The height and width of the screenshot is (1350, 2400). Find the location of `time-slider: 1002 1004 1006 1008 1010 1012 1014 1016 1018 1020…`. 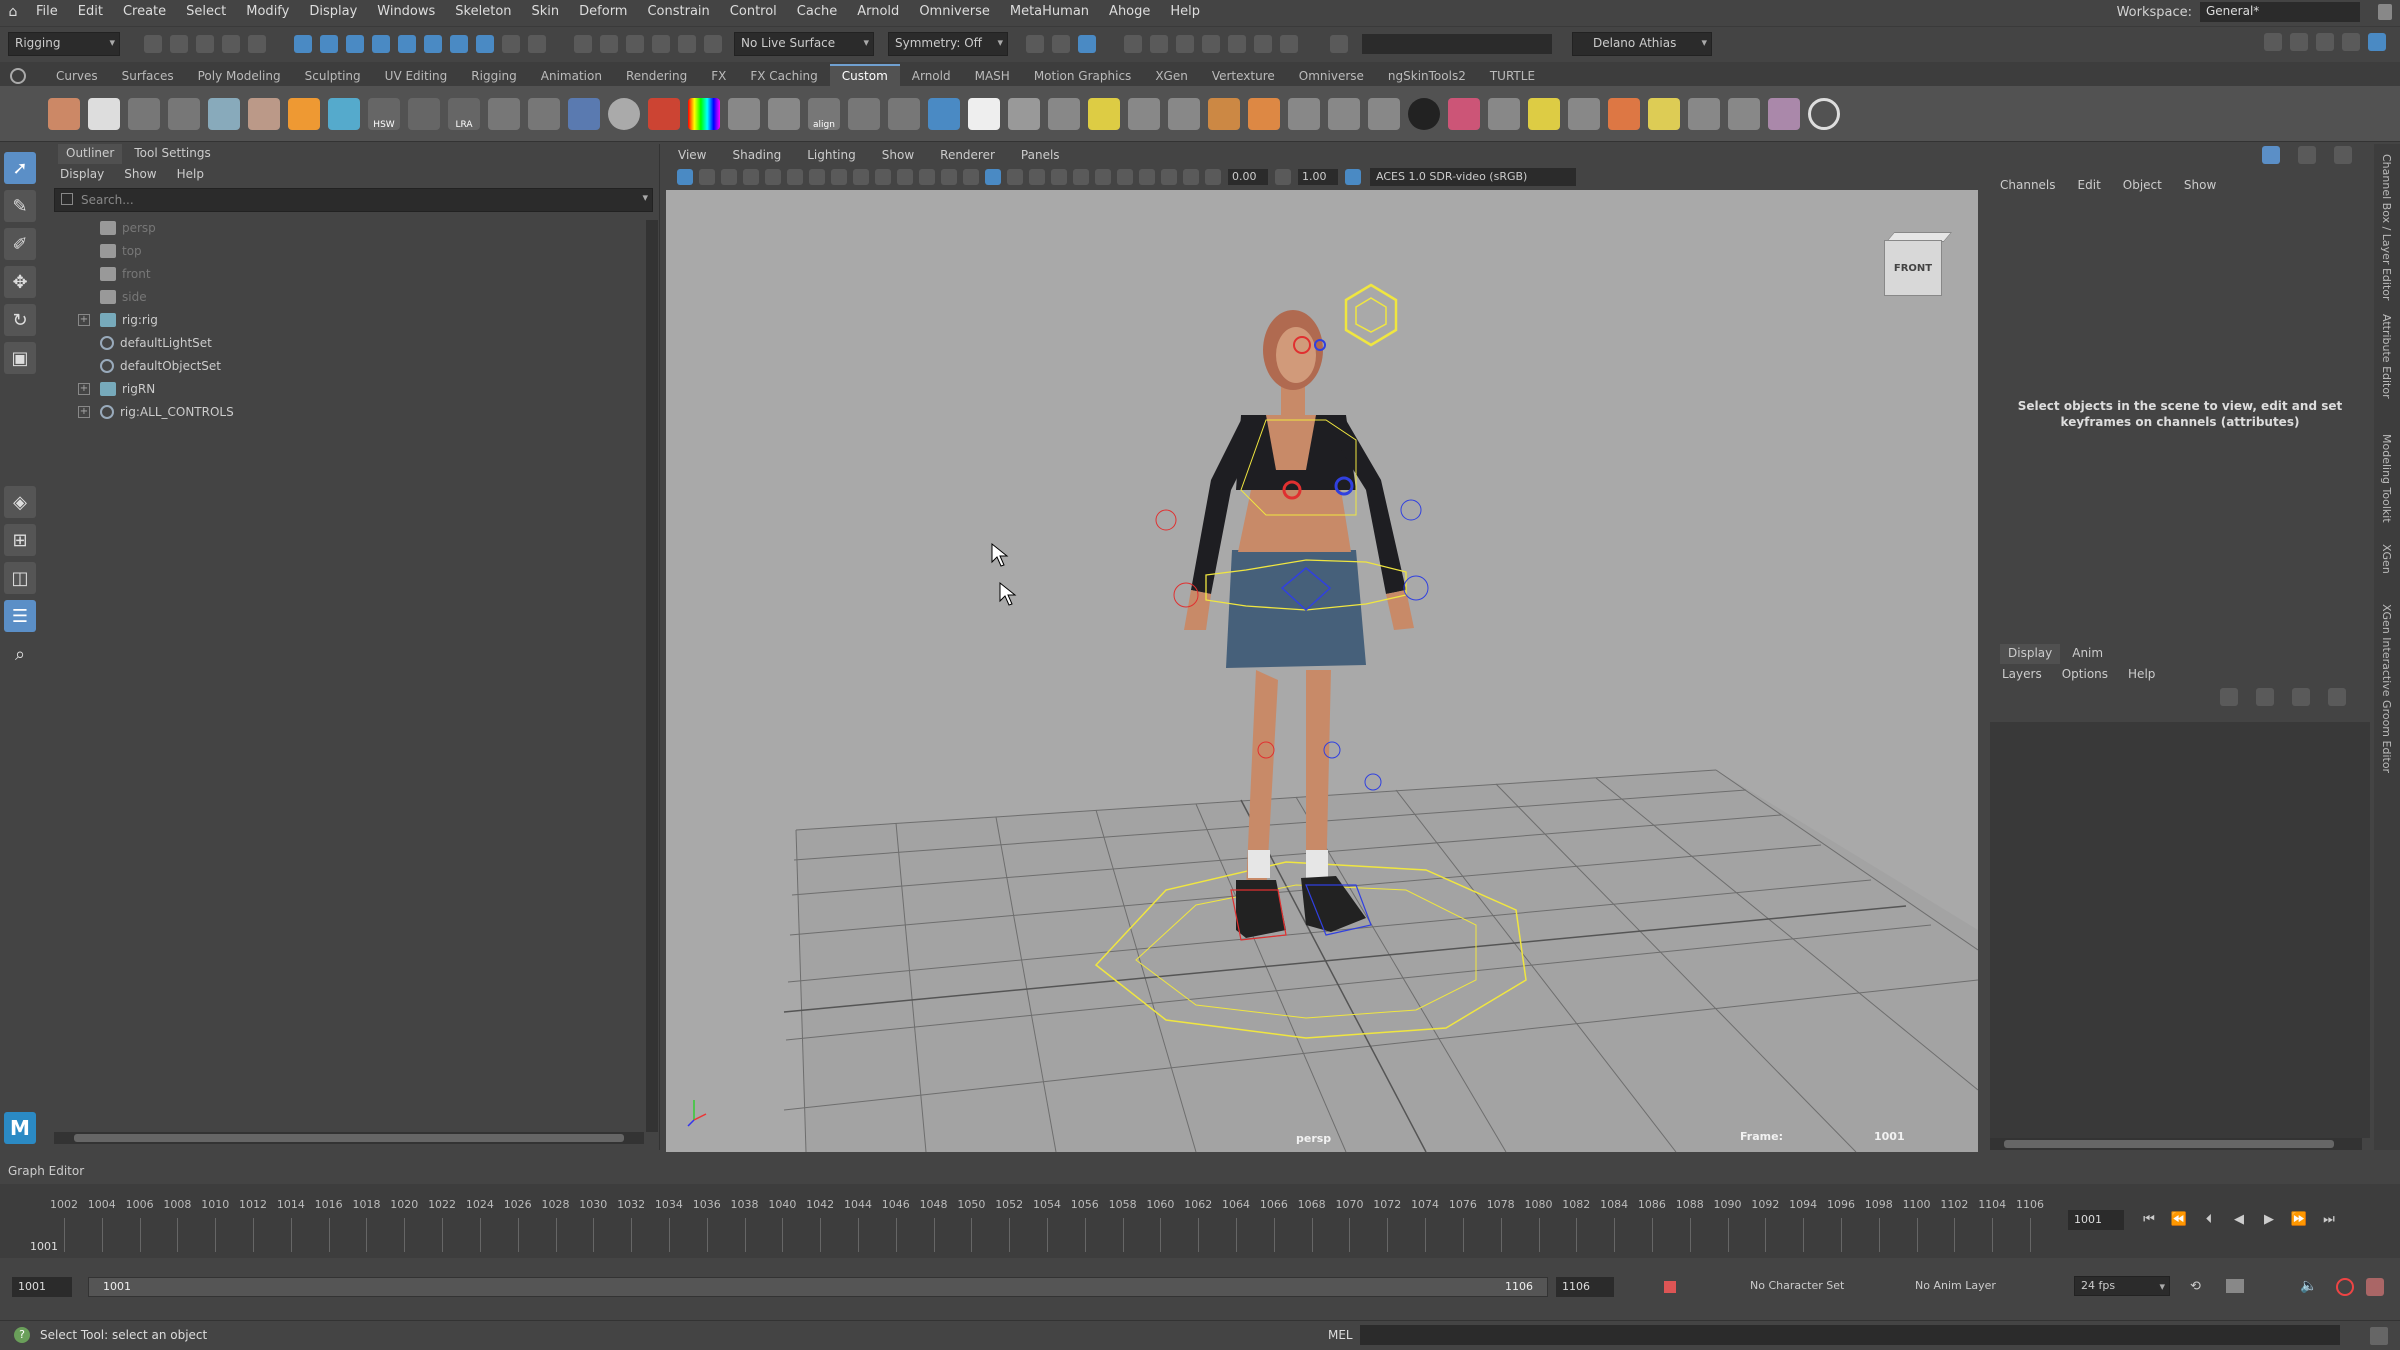

time-slider: 1002 1004 1006 1008 1010 1012 1014 1016 1018 1020… is located at coordinates (1200, 1221).